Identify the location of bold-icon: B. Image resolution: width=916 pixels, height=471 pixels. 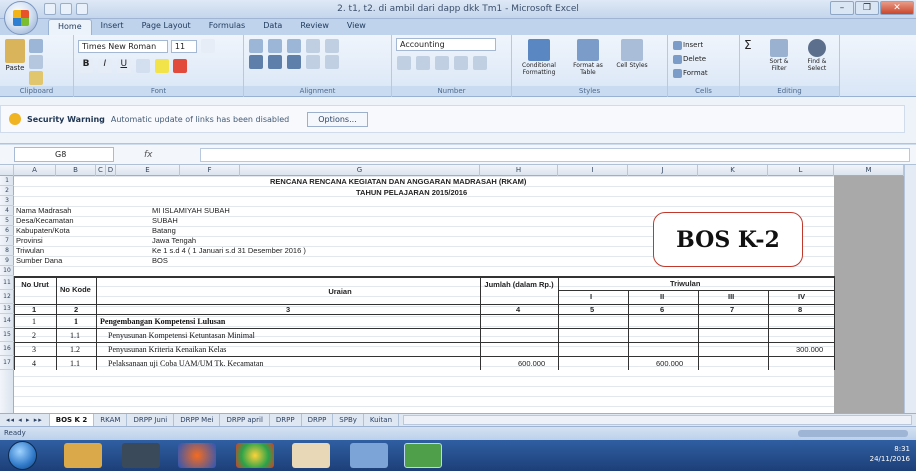
(86, 66).